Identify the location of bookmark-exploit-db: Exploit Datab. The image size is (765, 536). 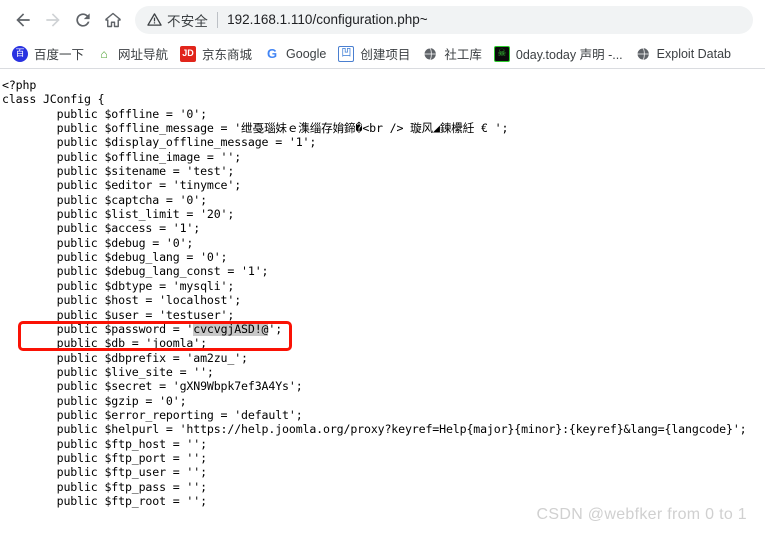
(683, 54).